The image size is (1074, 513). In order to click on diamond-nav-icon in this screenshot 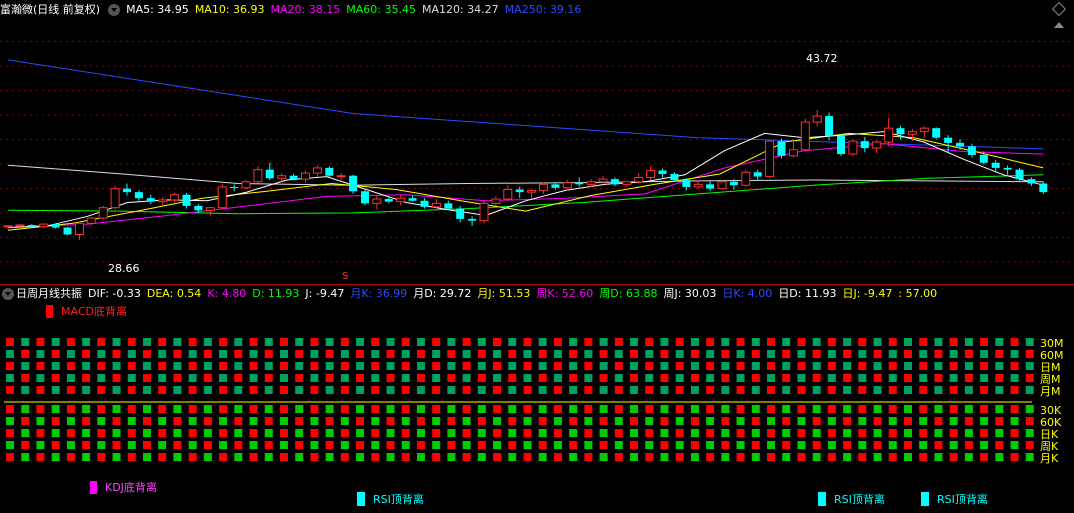, I will do `click(1059, 9)`.